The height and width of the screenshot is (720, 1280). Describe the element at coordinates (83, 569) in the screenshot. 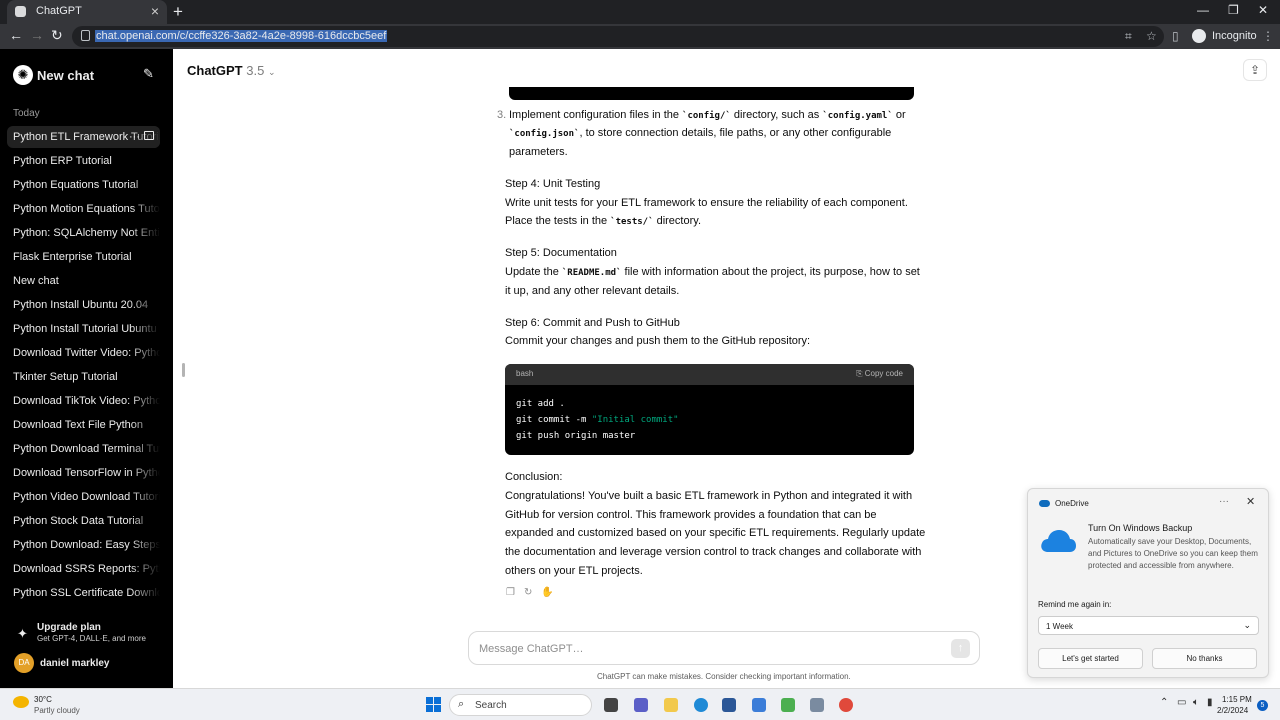

I see `sidebar-history-item: Download SSRS Reports: Python` at that location.